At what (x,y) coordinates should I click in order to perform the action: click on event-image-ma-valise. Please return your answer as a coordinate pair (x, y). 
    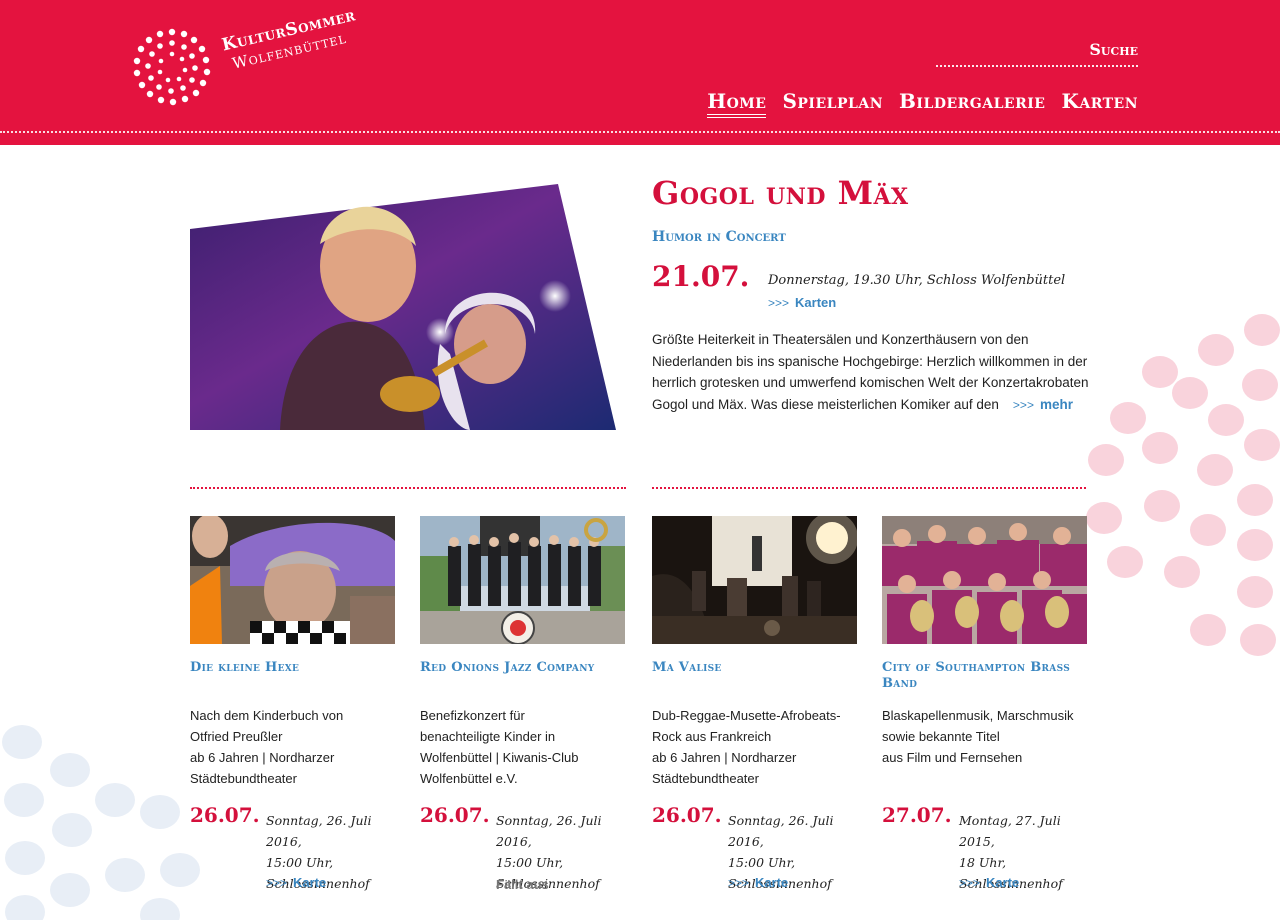
    Looking at the image, I should click on (754, 580).